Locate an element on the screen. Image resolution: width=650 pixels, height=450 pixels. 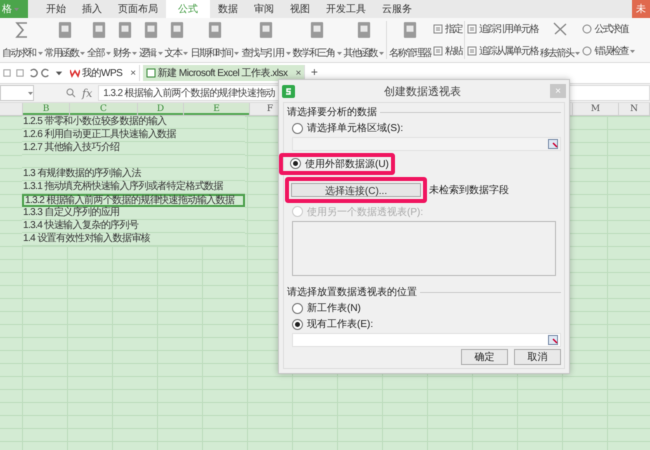
table-cell: 1.4 设置有效性对输入数据审核 is located at coordinates (133, 239).